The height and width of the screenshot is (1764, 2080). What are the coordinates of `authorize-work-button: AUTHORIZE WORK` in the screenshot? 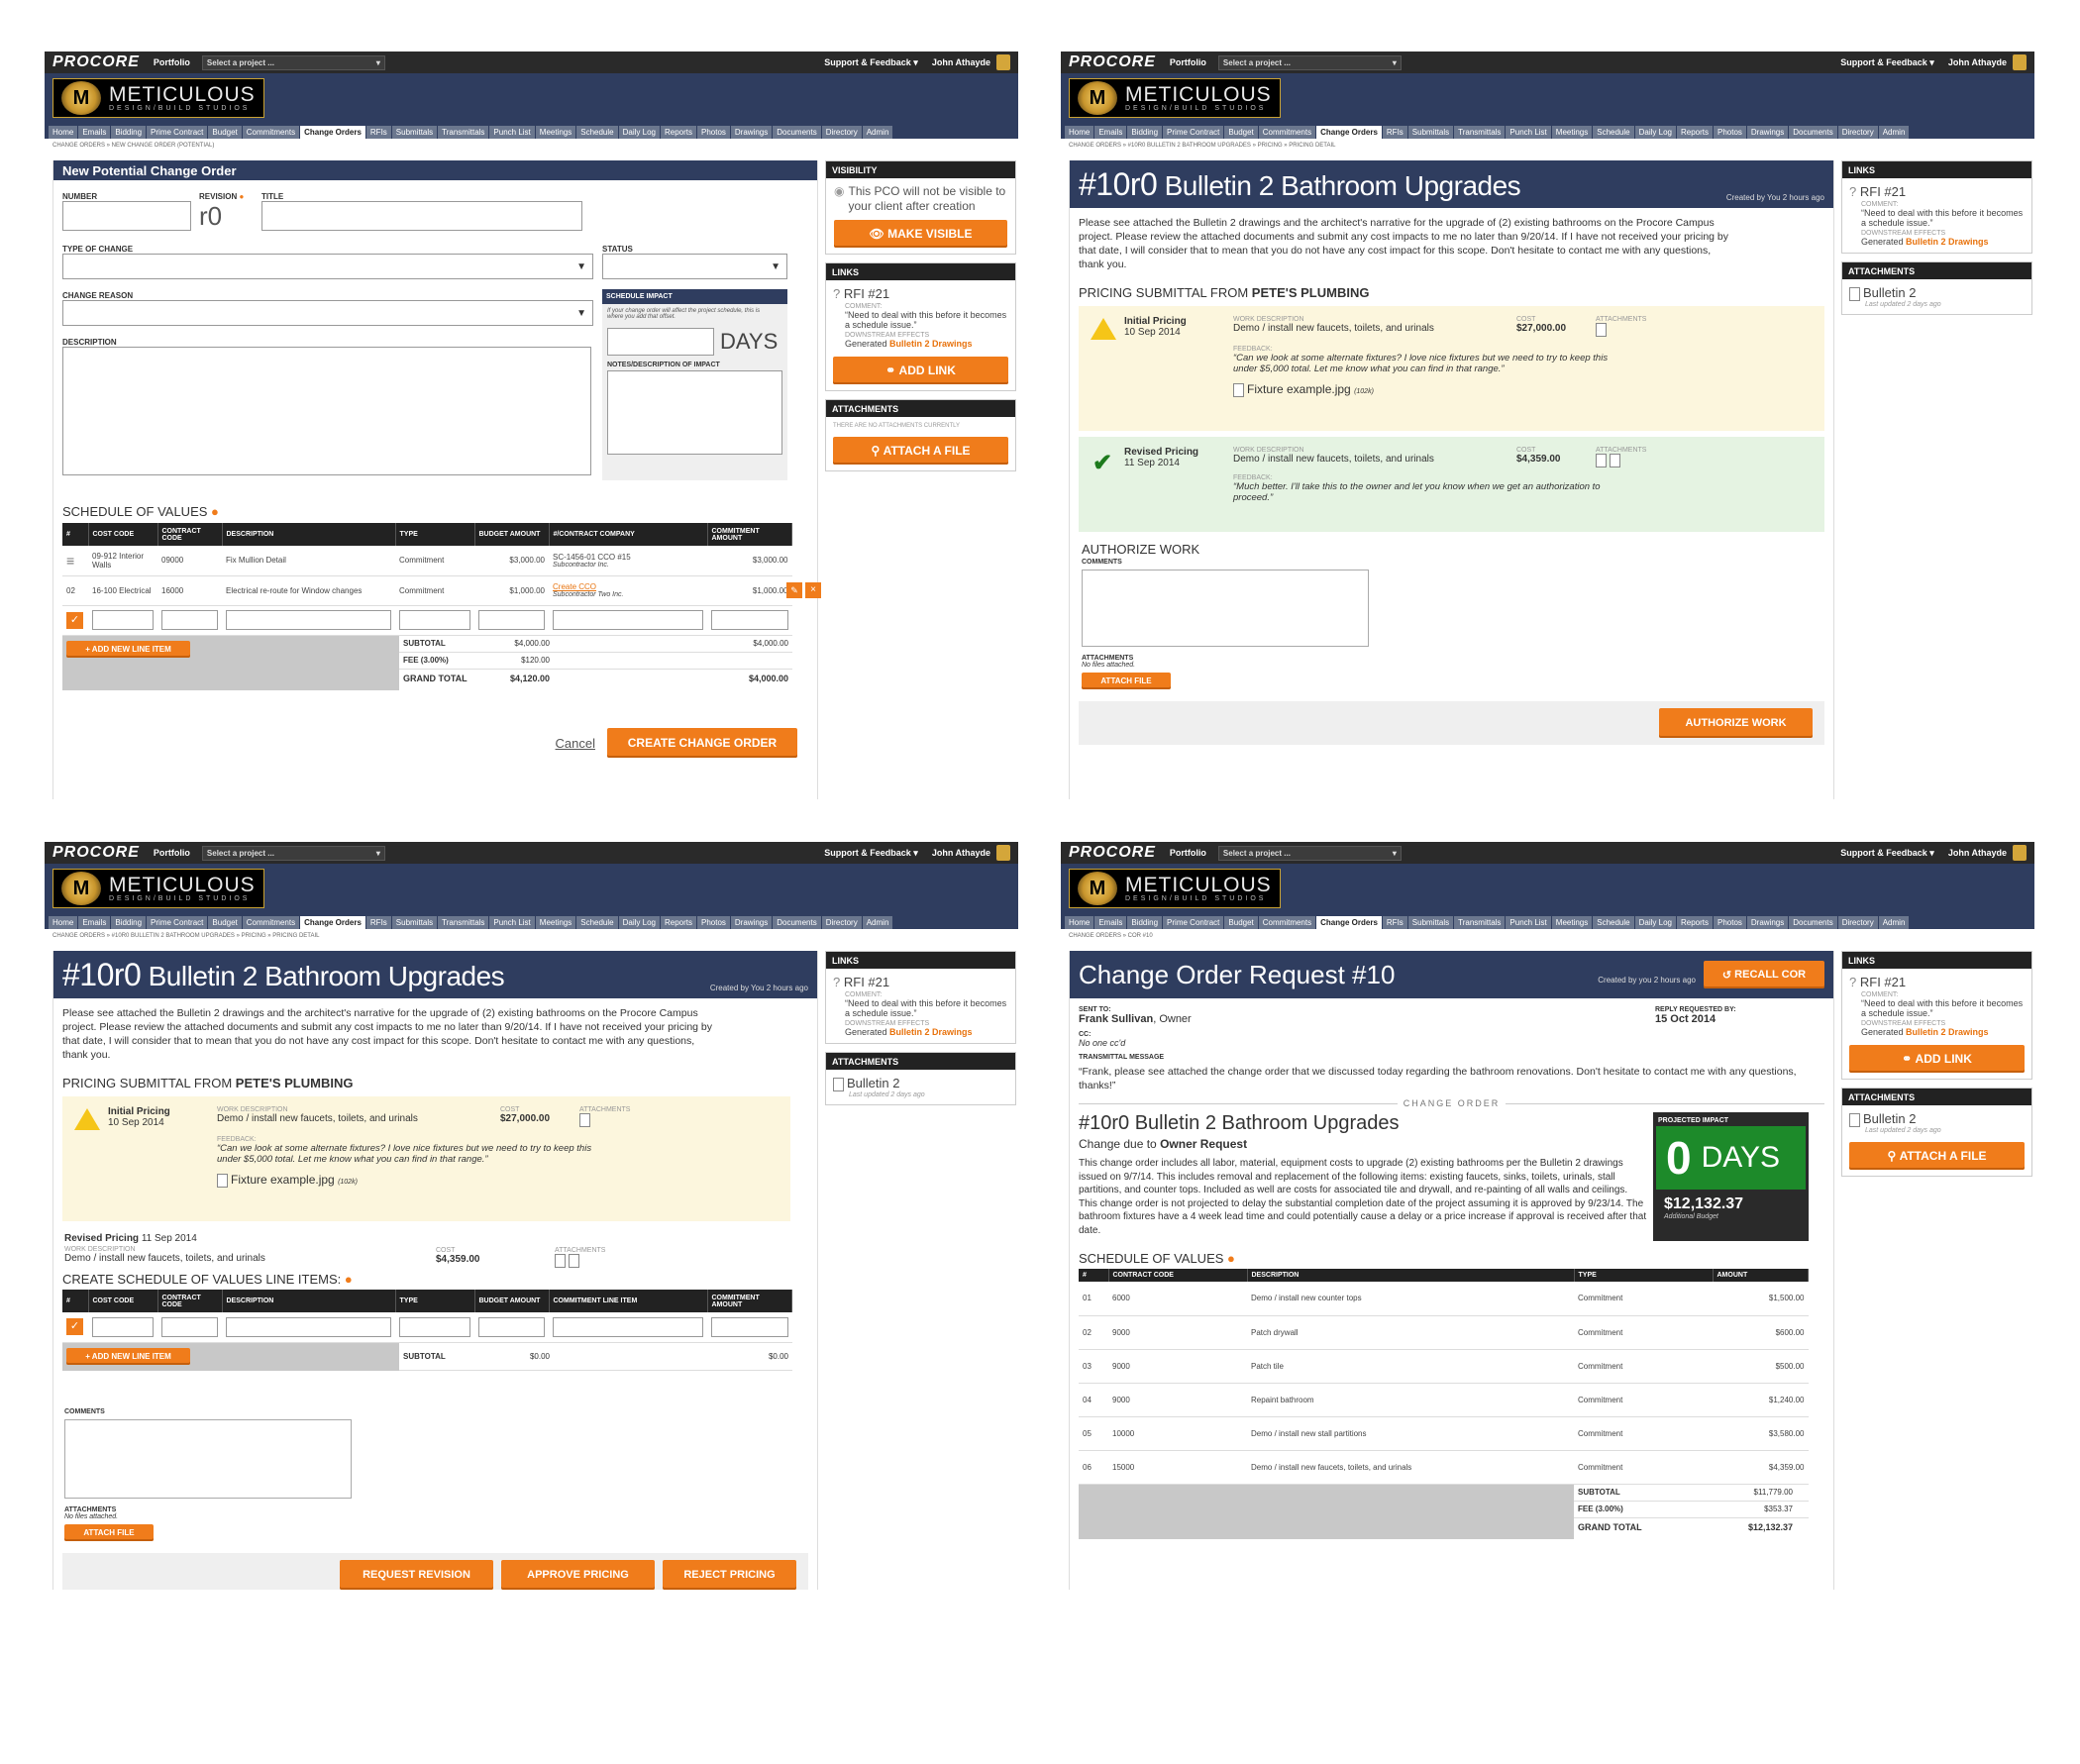 It's located at (1736, 723).